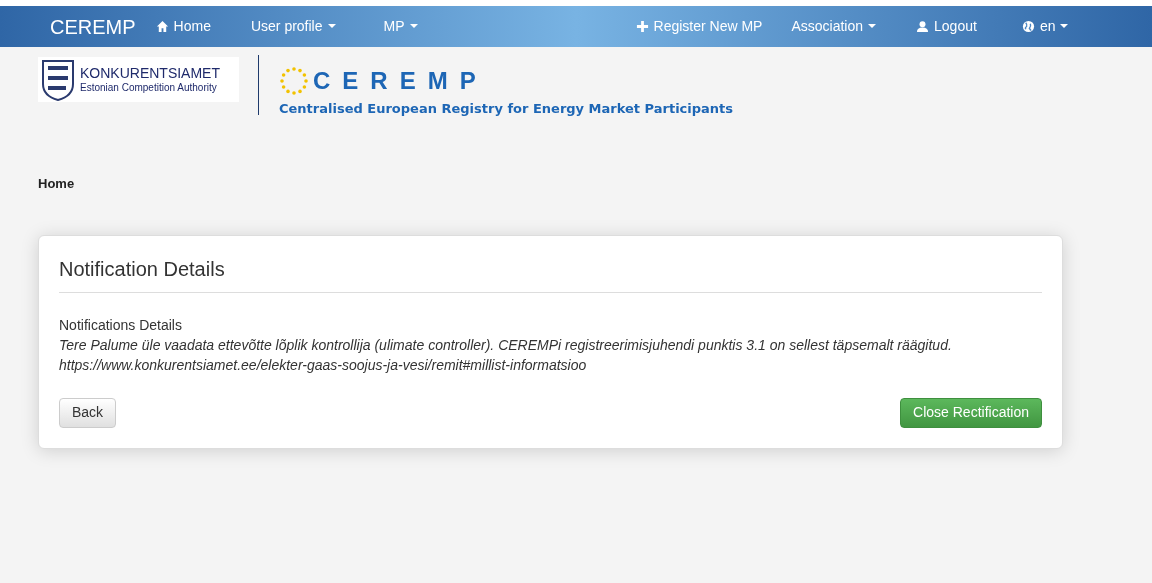 This screenshot has height=583, width=1152. What do you see at coordinates (150, 73) in the screenshot?
I see `authority-name: KONKURENTSIAMET` at bounding box center [150, 73].